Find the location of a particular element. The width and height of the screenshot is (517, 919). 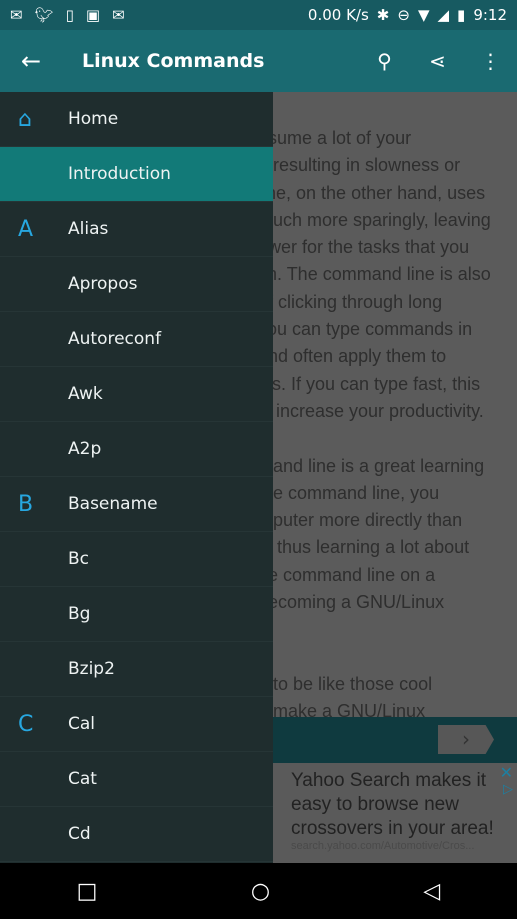

back-arrow-icon: ← is located at coordinates (31, 61).